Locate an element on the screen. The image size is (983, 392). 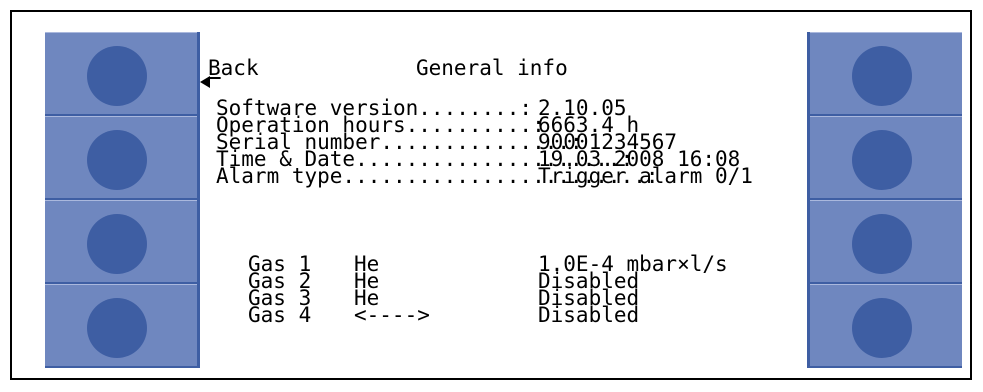
info-value-alarm-type: Trigger alarm 0/1 is located at coordinates (645, 176).